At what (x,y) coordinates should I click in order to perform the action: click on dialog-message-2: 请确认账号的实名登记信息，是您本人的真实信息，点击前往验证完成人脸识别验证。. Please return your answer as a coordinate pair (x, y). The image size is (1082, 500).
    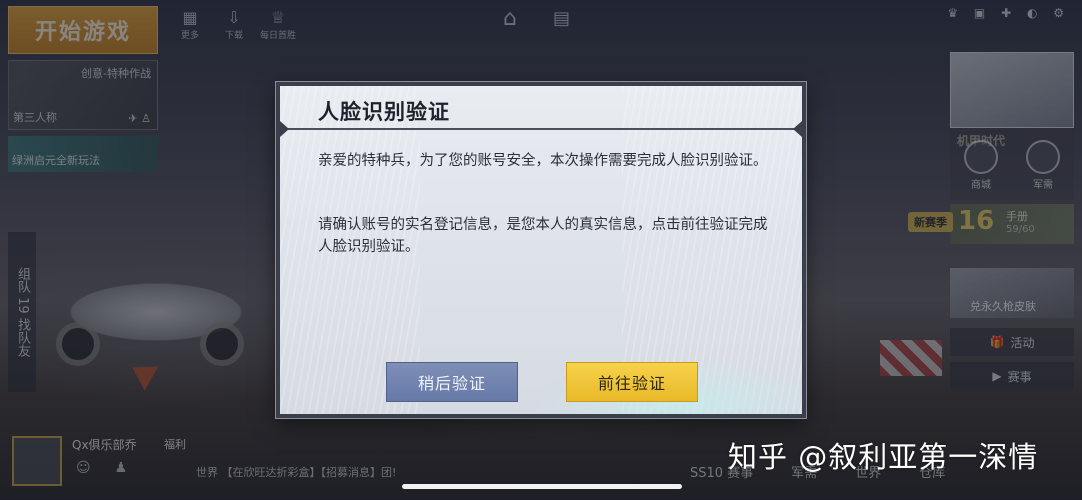
    Looking at the image, I should click on (543, 236).